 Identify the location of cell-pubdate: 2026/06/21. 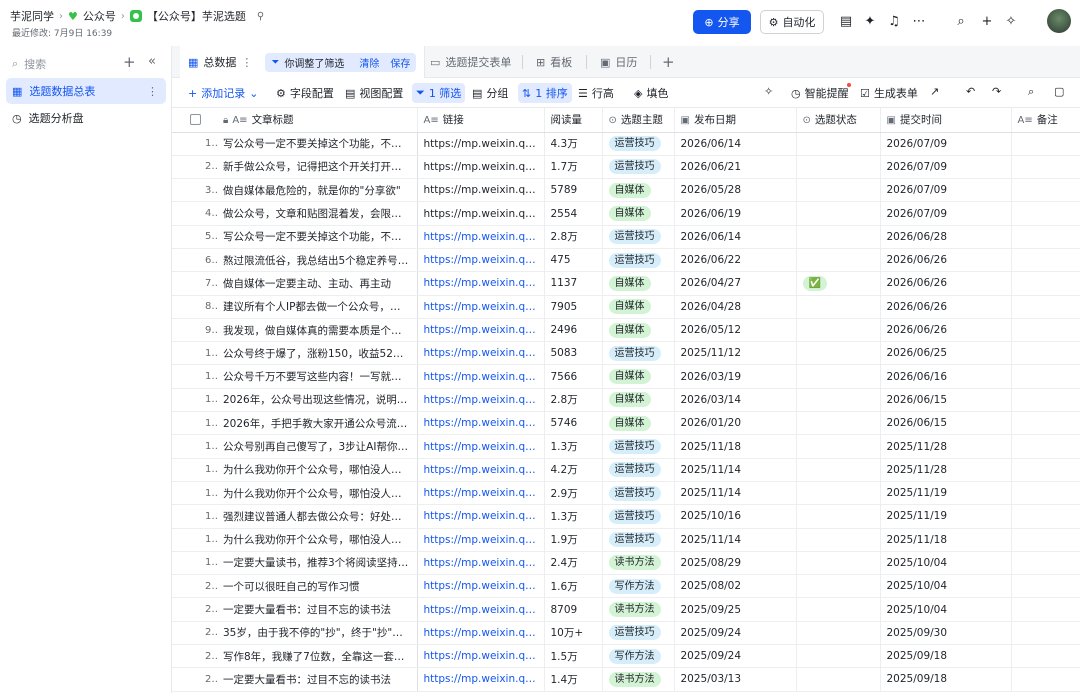
(735, 167).